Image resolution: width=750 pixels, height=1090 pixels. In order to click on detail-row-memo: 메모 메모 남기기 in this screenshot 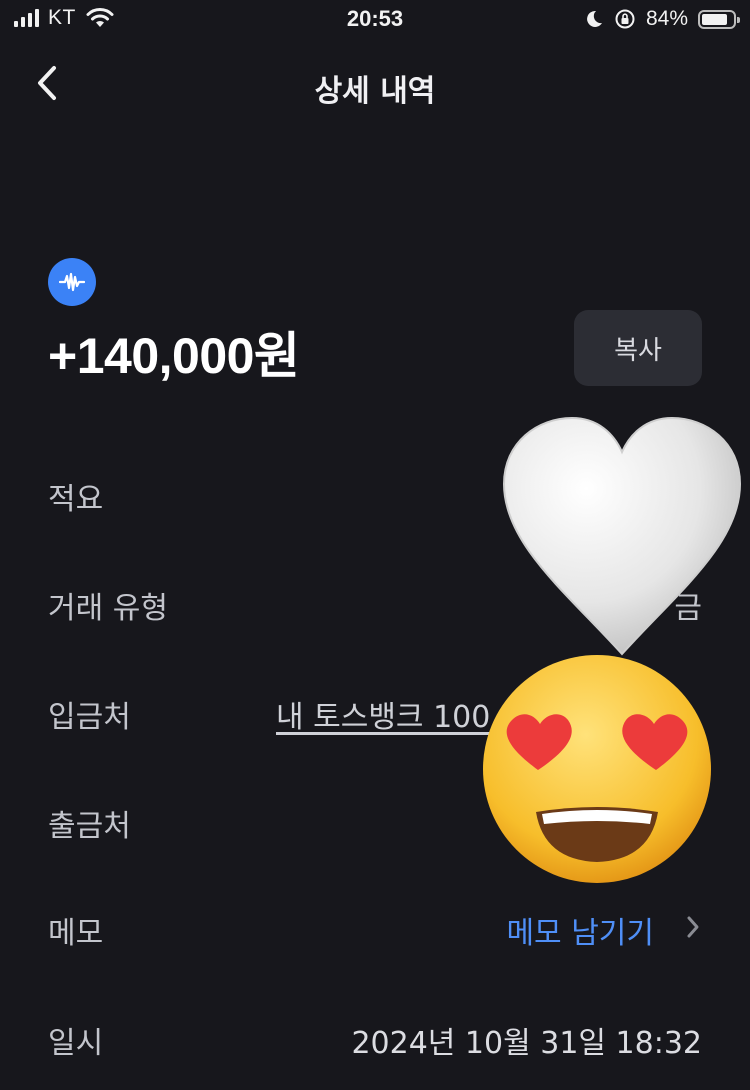, I will do `click(375, 926)`.